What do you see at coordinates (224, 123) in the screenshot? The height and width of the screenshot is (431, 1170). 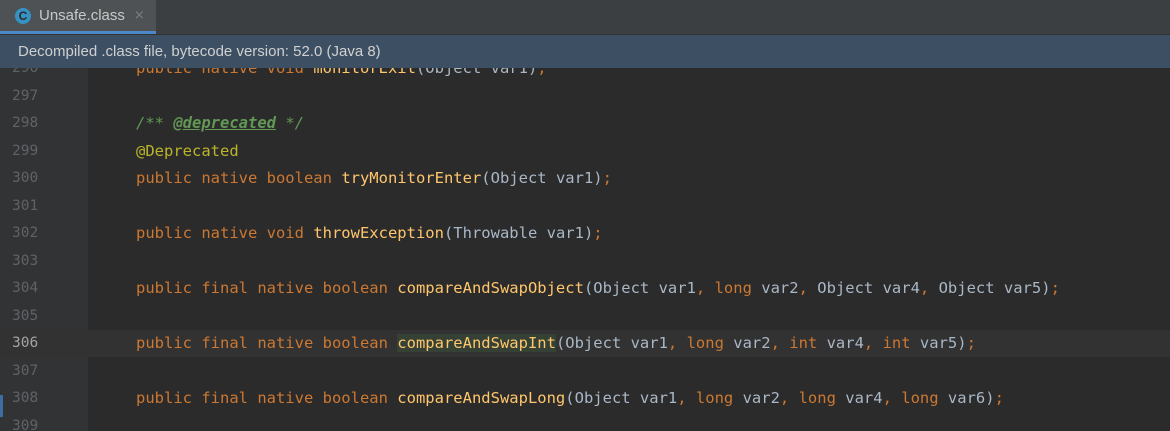 I see `code-token: @deprecated` at bounding box center [224, 123].